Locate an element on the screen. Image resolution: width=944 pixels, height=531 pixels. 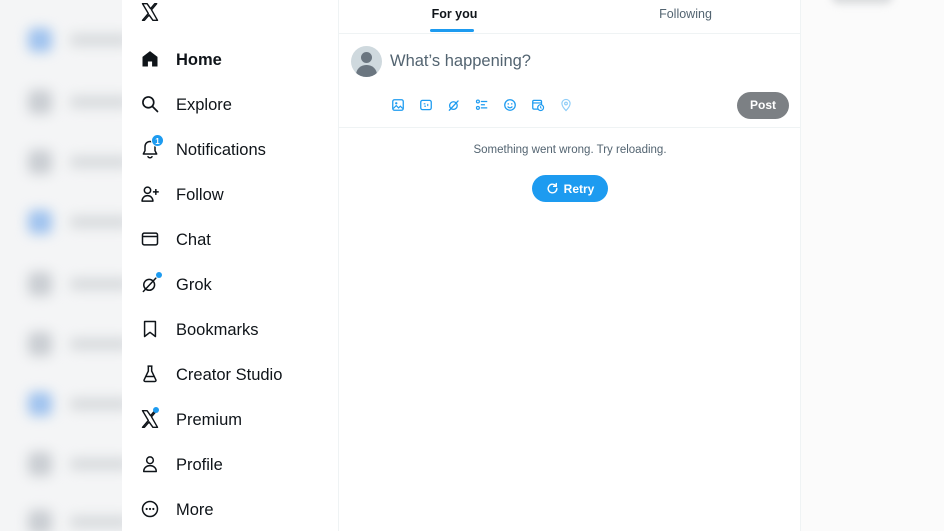
search-icon is located at coordinates (151, 105).